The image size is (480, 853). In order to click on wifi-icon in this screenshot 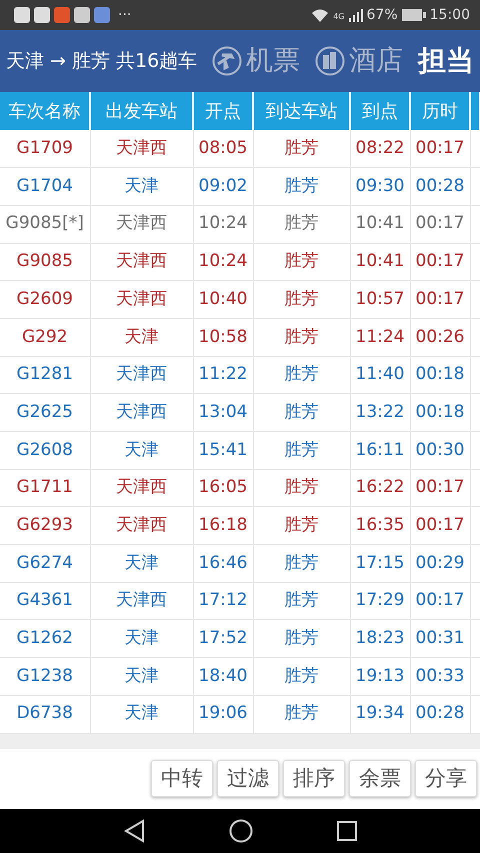, I will do `click(320, 15)`.